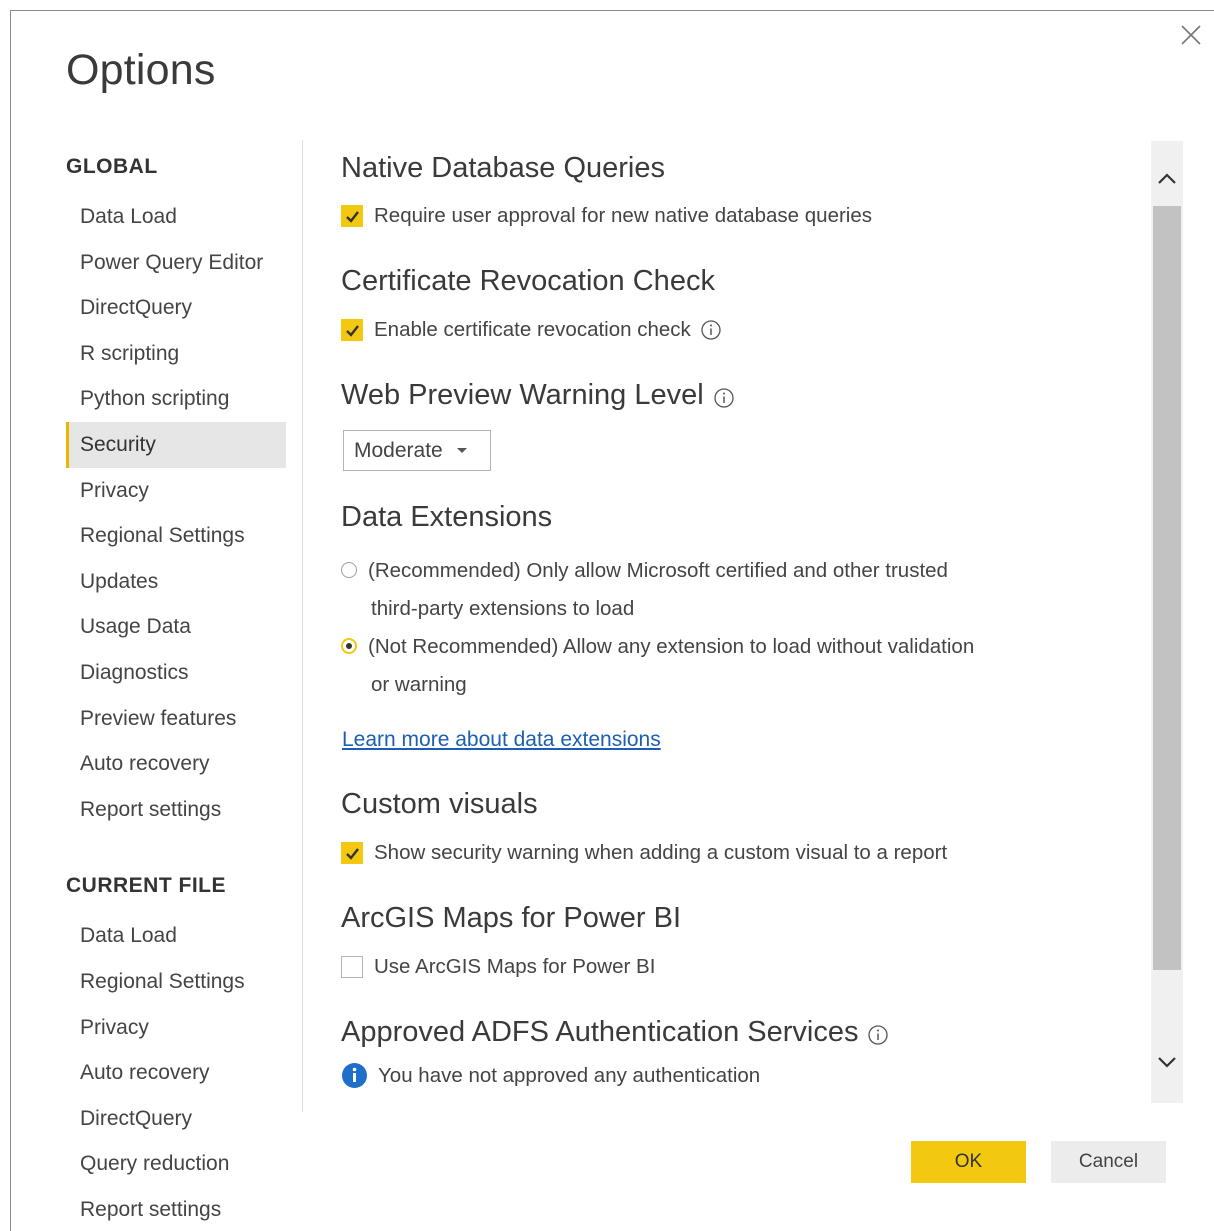 The image size is (1214, 1231). Describe the element at coordinates (176, 810) in the screenshot. I see `nav-item-global-report-settings: Report settings` at that location.